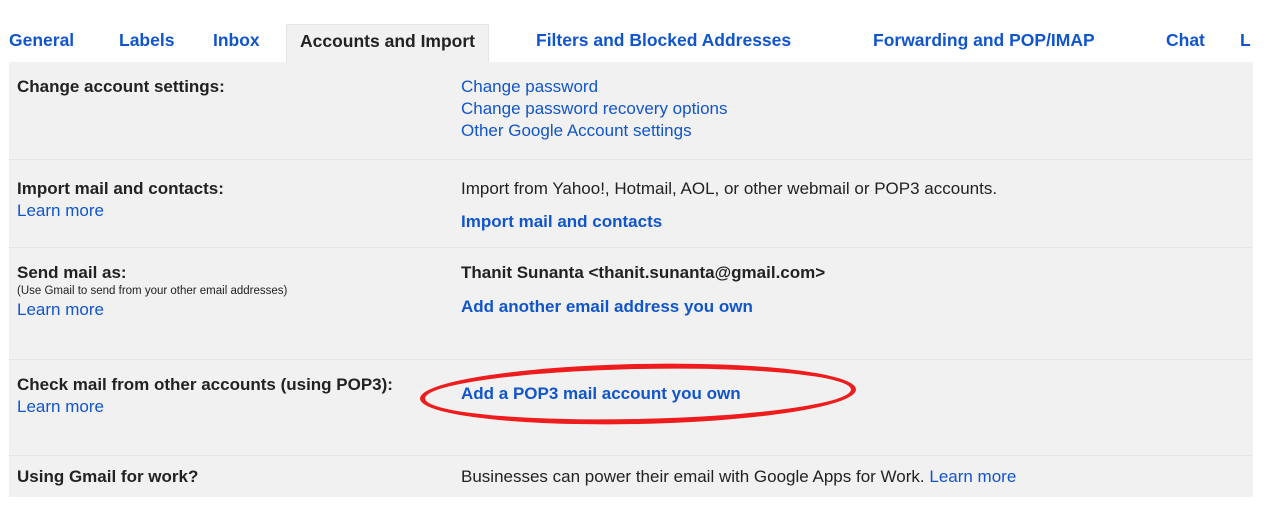  I want to click on other-google-account-settings-link: Other Google Account settings, so click(594, 131).